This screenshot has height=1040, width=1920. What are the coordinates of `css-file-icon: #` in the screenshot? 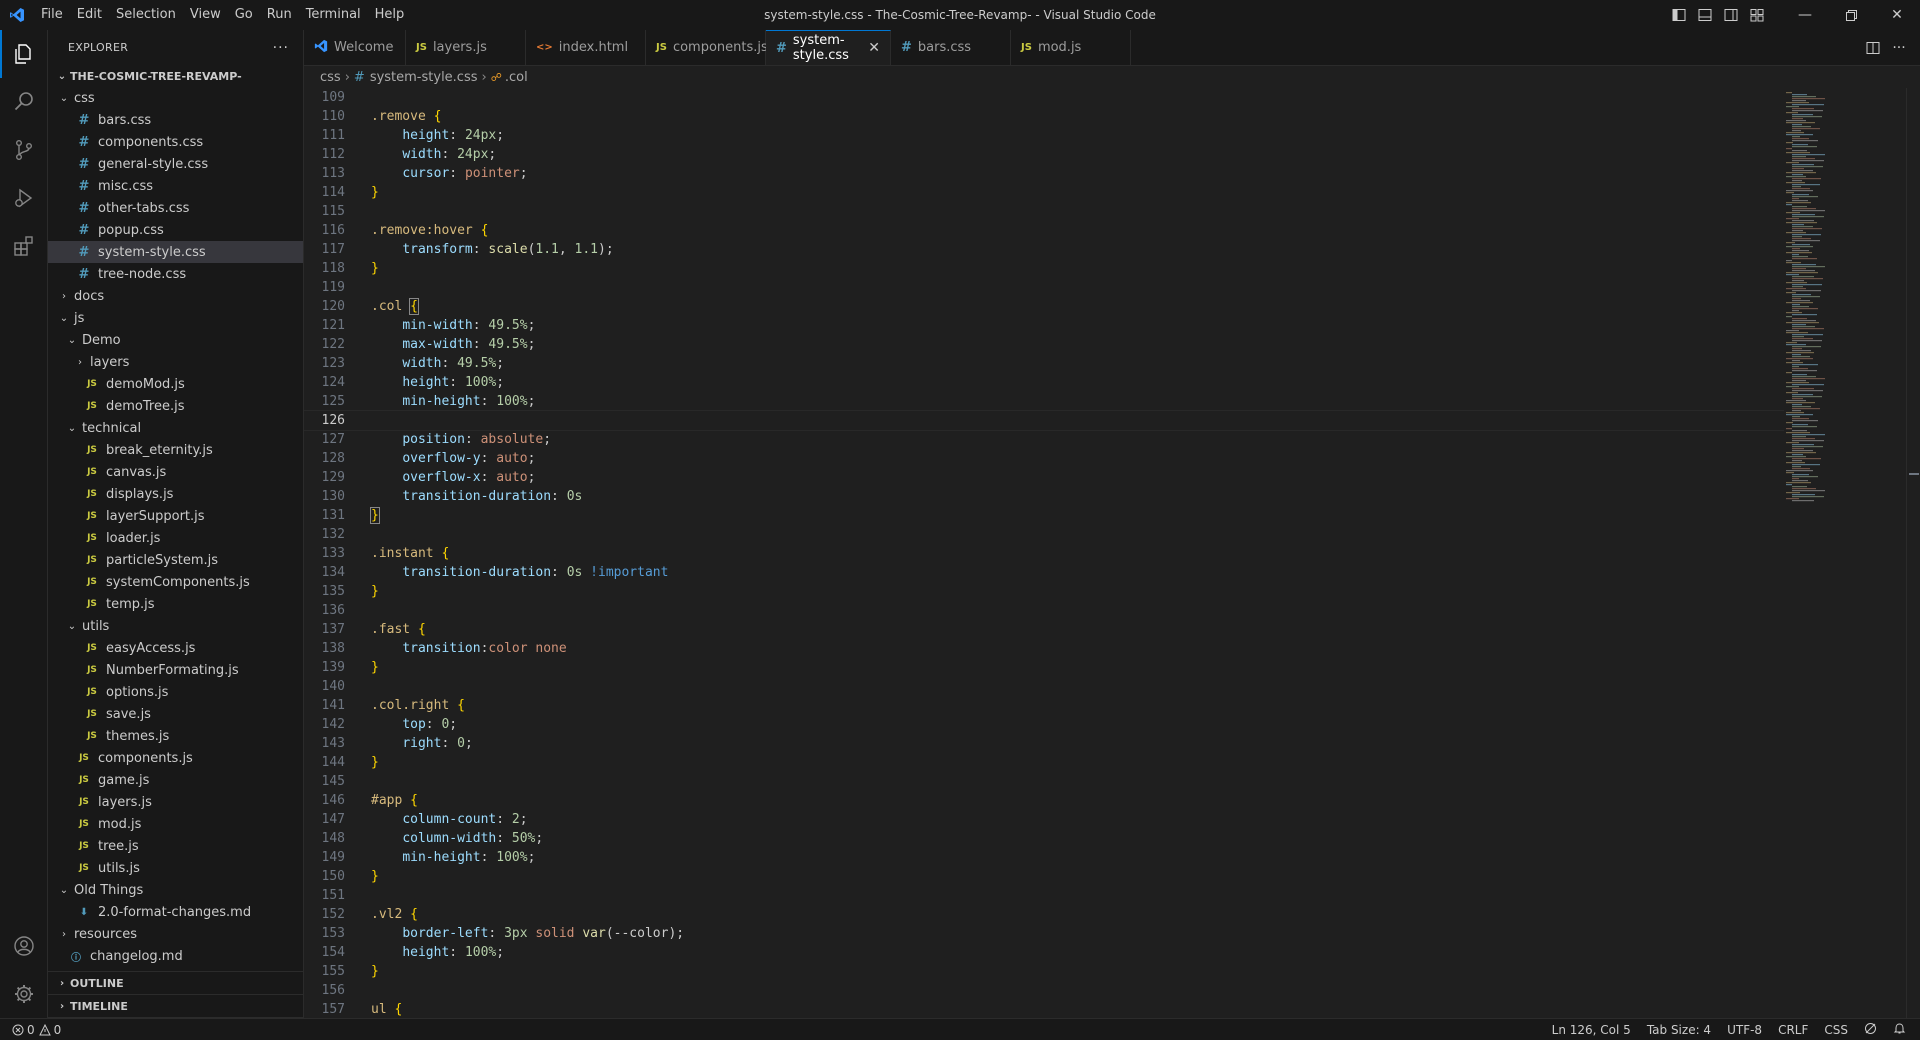 It's located at (84, 230).